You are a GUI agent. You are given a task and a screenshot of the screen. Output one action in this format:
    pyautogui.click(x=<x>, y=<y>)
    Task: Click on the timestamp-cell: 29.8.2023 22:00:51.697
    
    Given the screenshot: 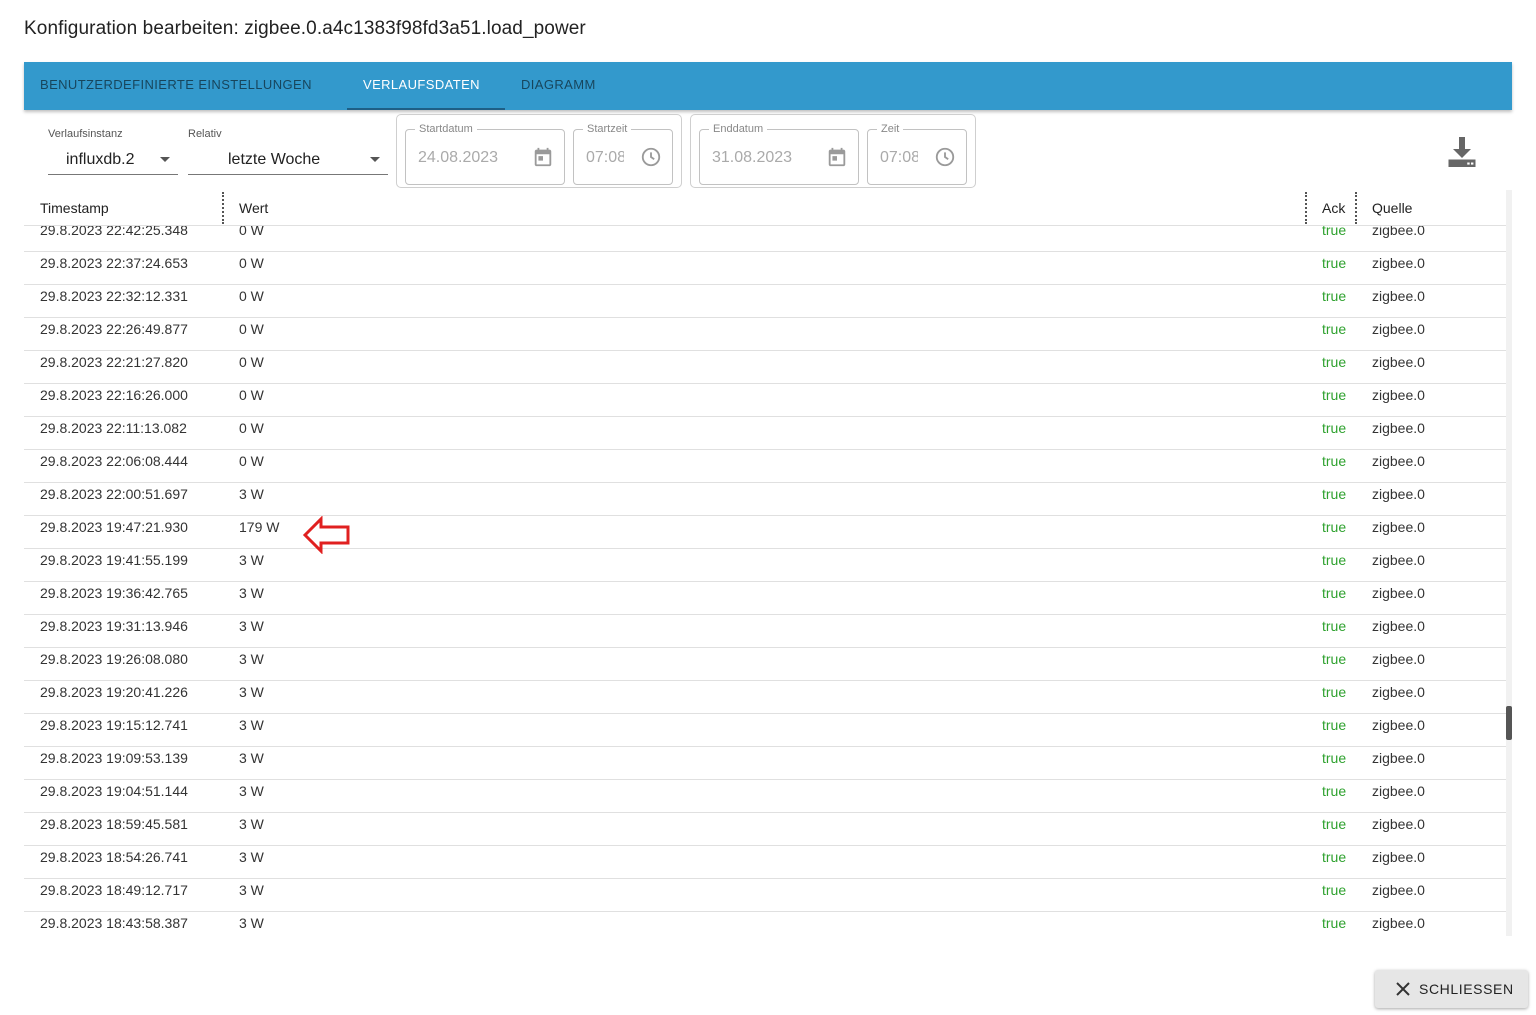 What is the action you would take?
    pyautogui.click(x=114, y=494)
    